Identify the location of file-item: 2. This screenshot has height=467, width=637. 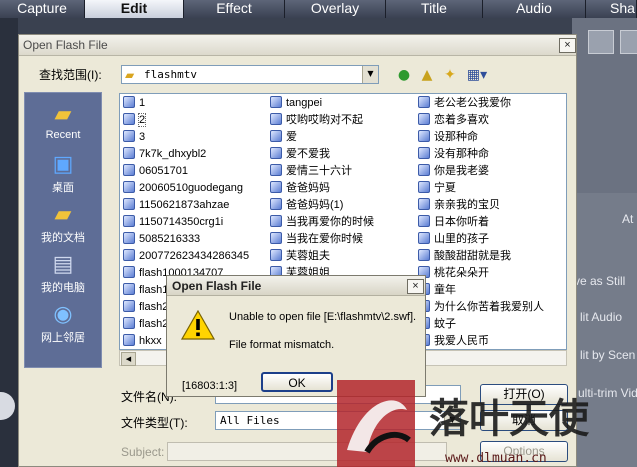
(135, 120).